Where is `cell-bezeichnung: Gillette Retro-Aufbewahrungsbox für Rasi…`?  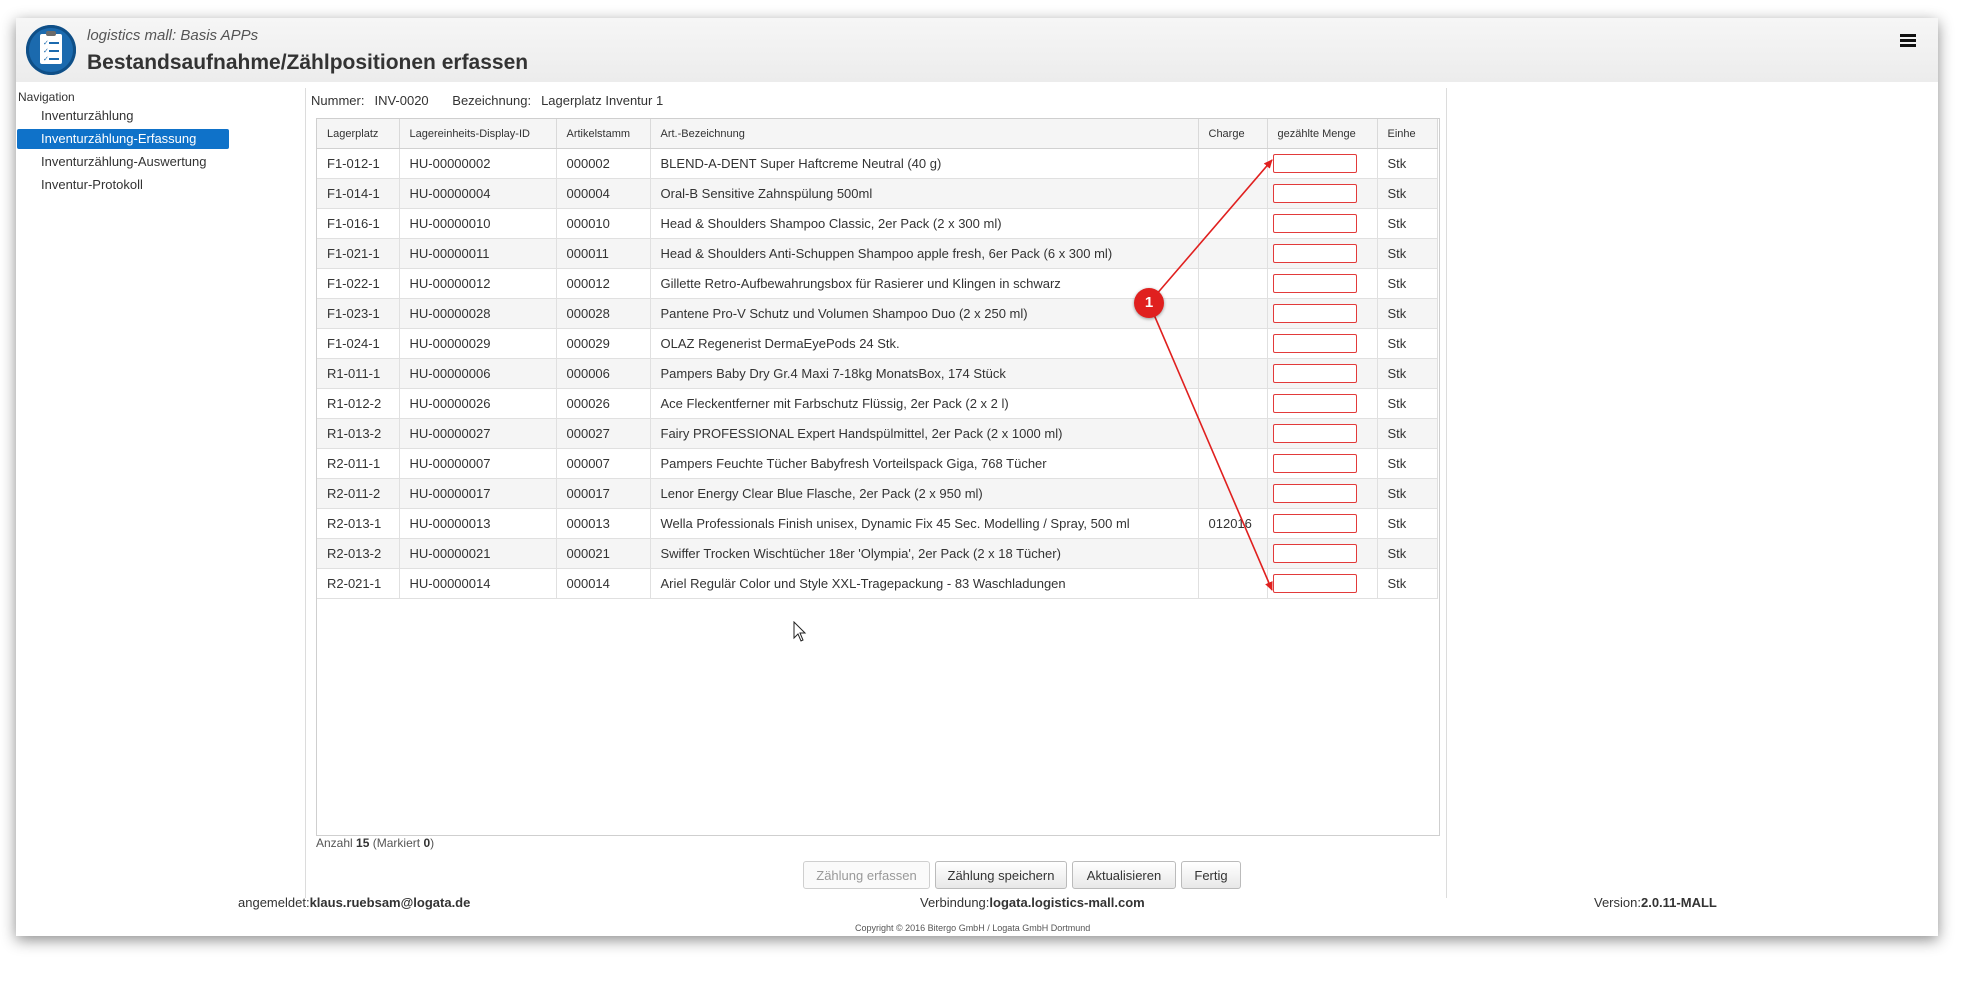
cell-bezeichnung: Gillette Retro-Aufbewahrungsbox für Rasi… is located at coordinates (924, 283).